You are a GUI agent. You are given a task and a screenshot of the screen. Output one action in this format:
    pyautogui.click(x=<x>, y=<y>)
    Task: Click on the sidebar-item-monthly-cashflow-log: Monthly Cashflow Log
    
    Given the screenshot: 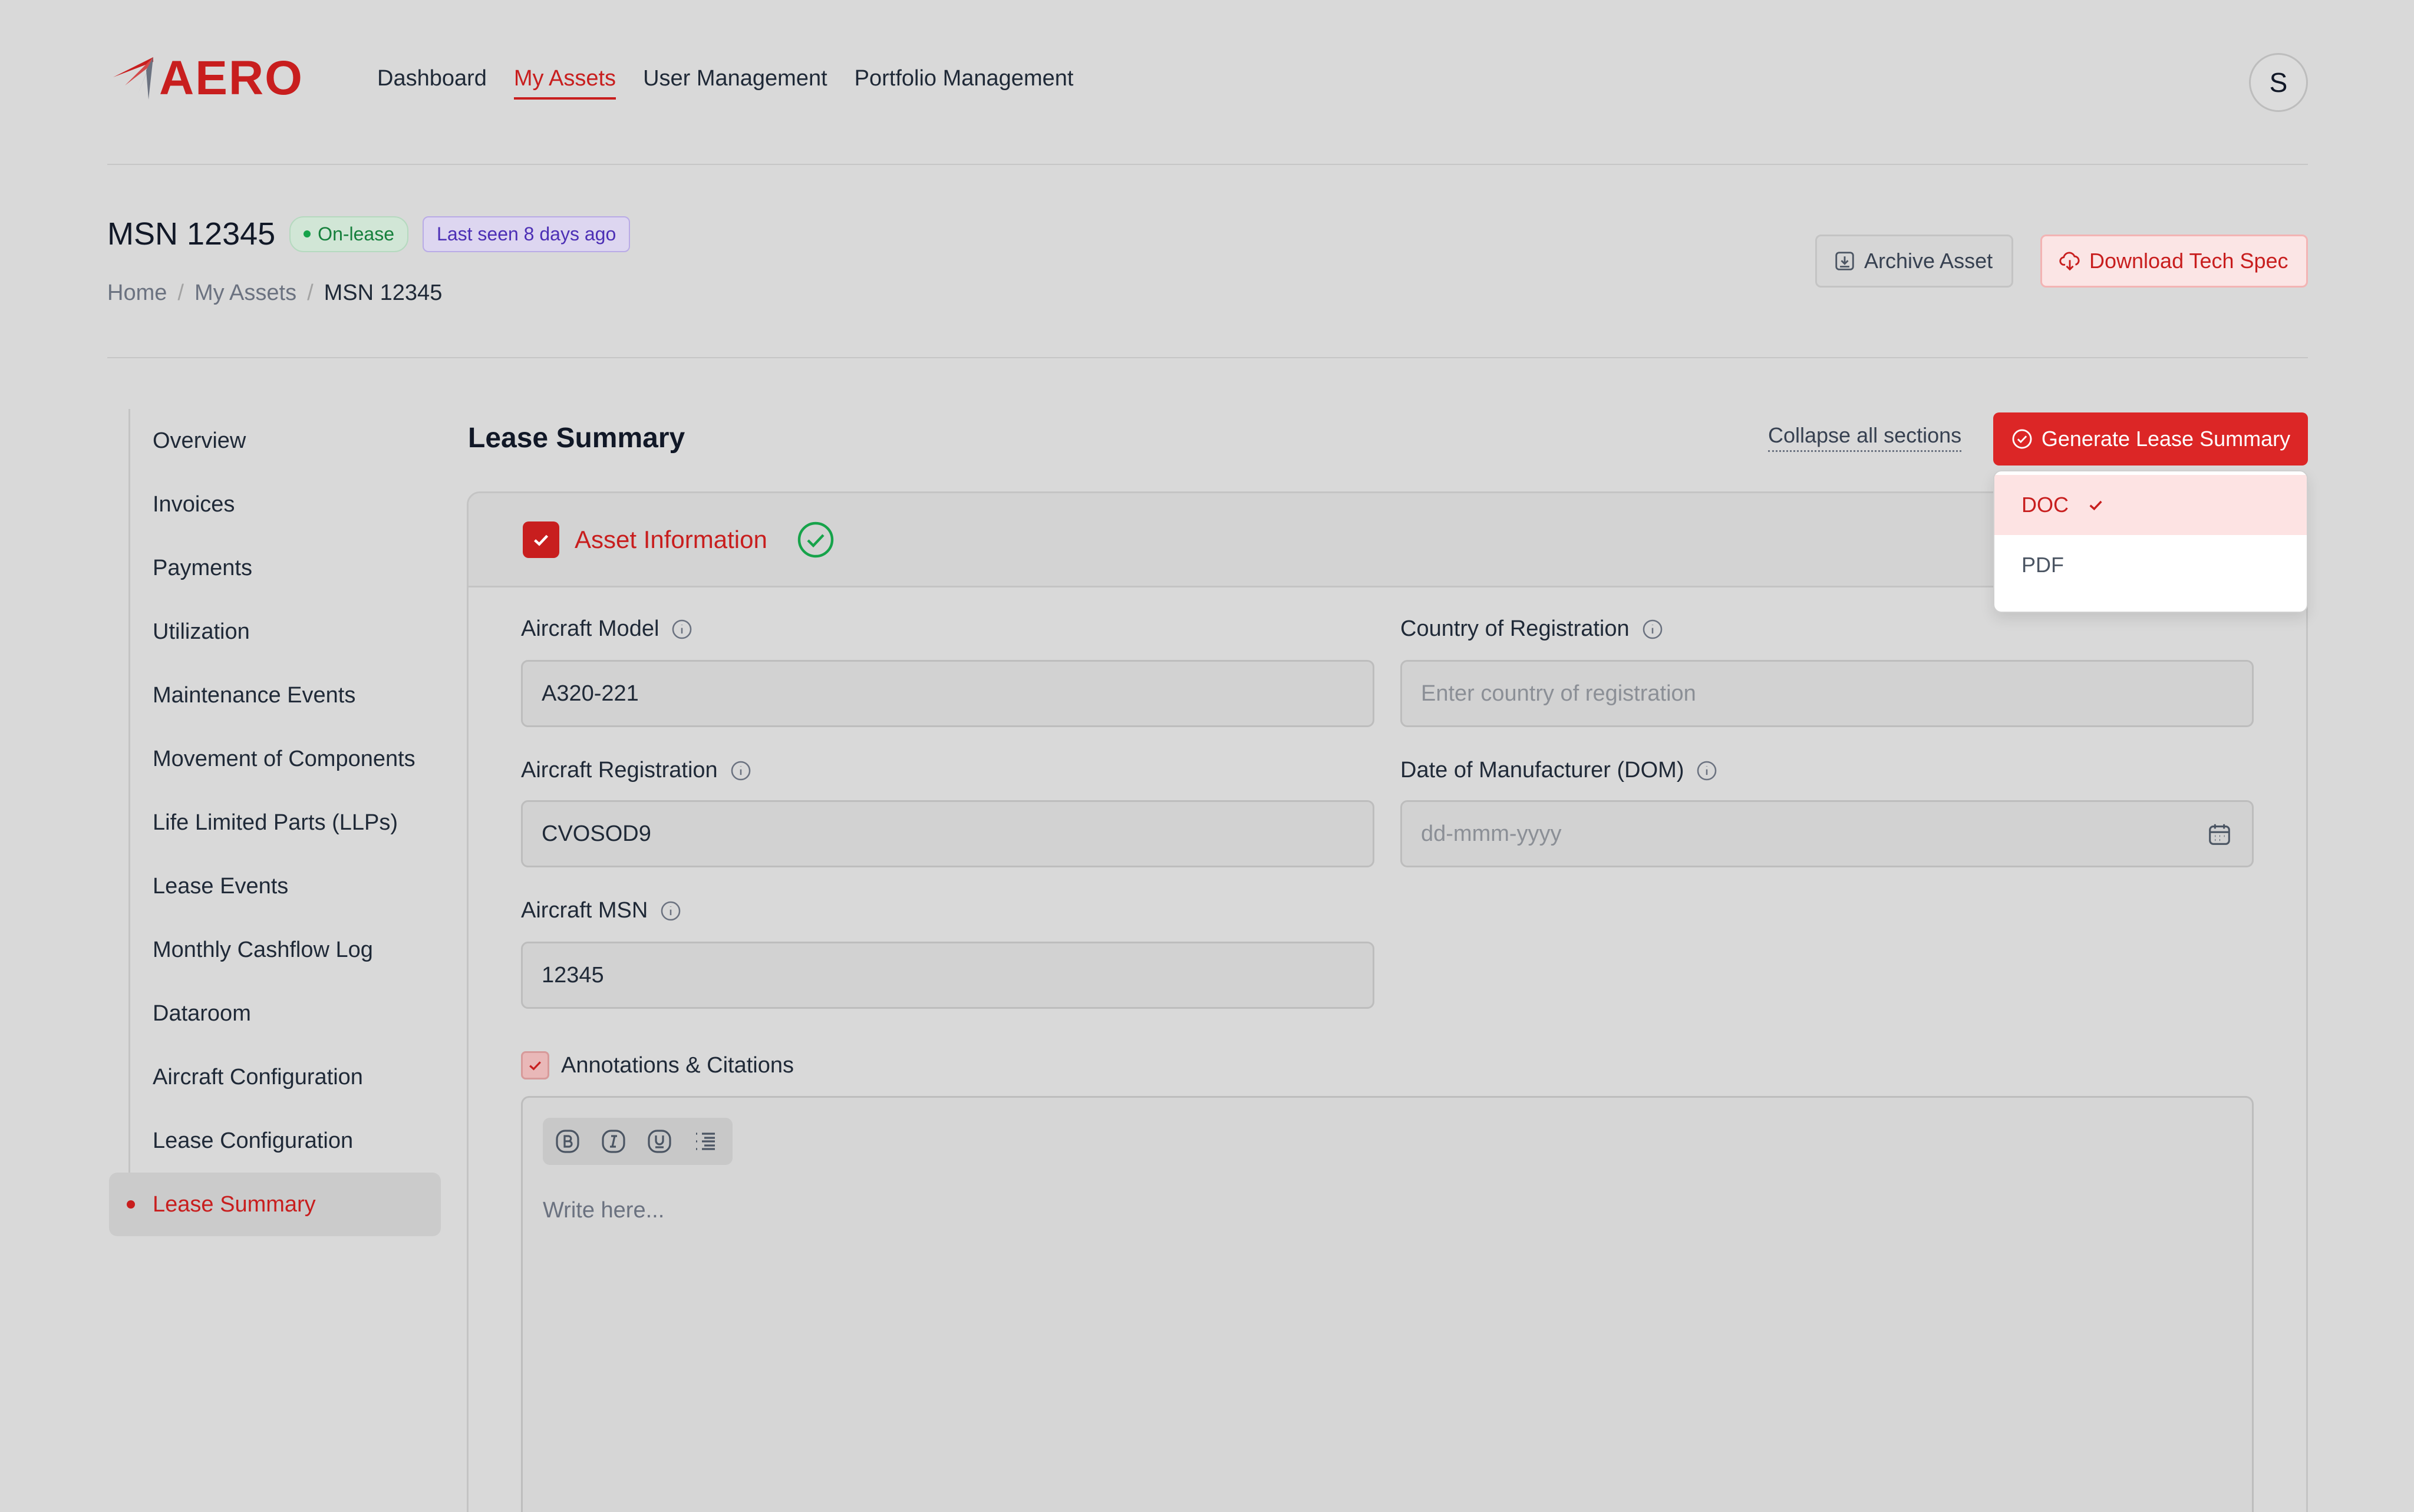 What is the action you would take?
    pyautogui.click(x=285, y=950)
    